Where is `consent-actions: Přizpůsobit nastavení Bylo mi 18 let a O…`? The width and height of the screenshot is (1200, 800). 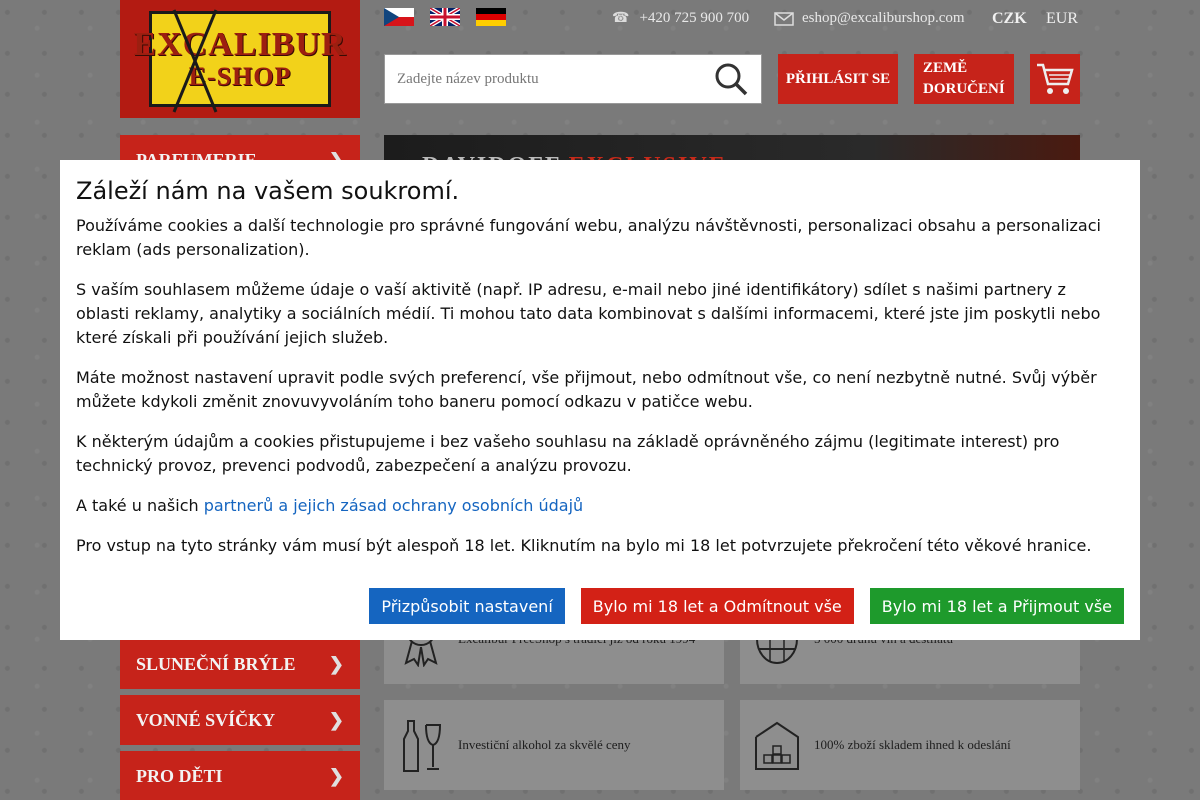 consent-actions: Přizpůsobit nastavení Bylo mi 18 let a O… is located at coordinates (746, 606).